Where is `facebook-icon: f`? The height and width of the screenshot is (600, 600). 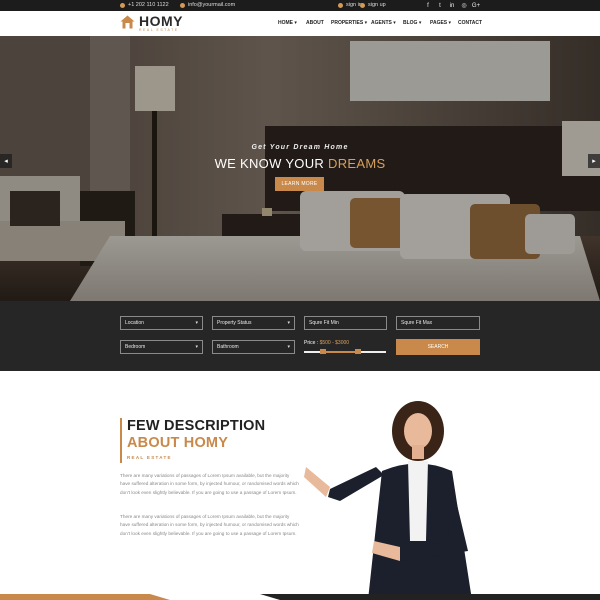
facebook-icon: f is located at coordinates (428, 5).